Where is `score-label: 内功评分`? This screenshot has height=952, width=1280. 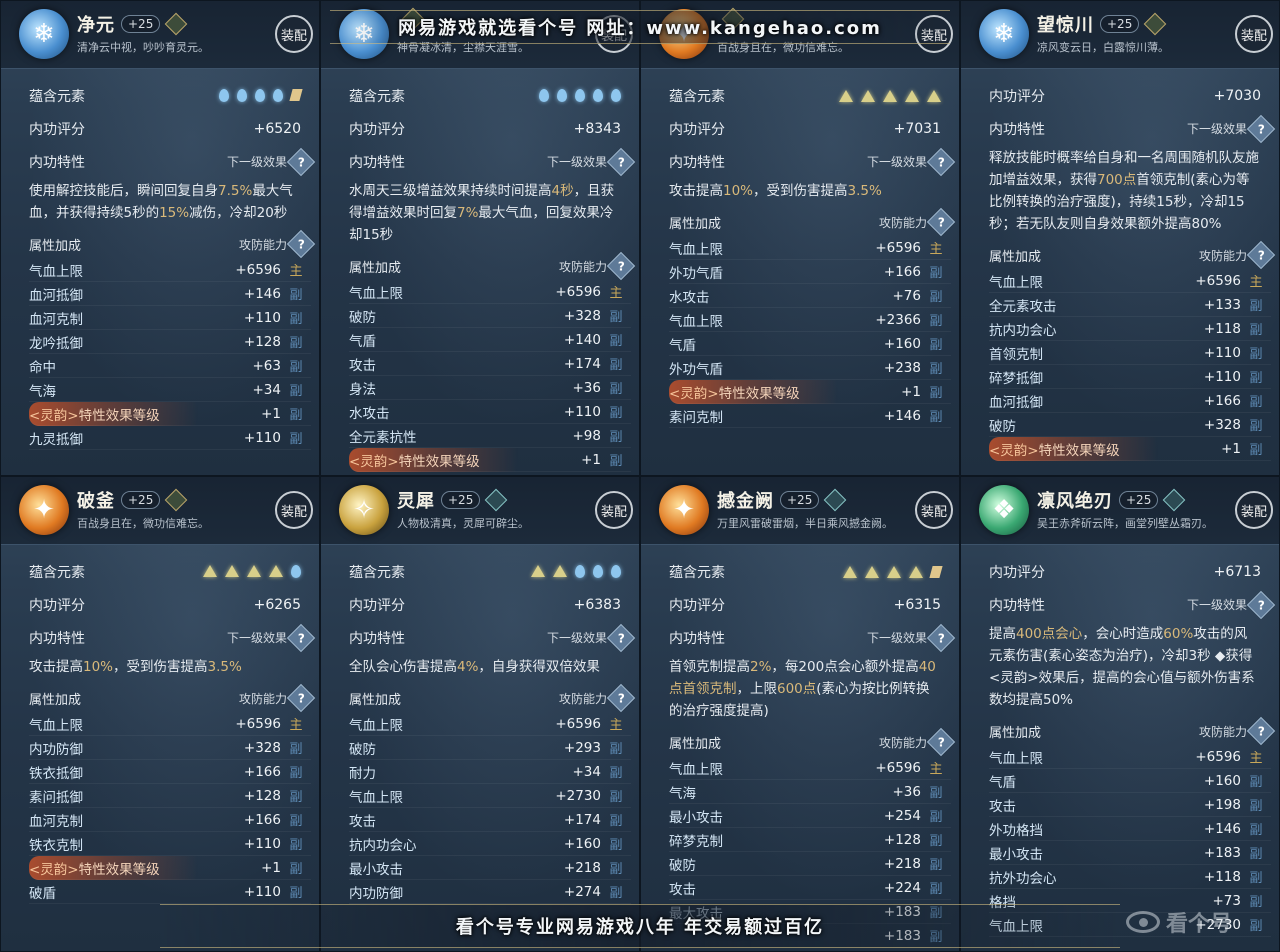 score-label: 内功评分 is located at coordinates (697, 605).